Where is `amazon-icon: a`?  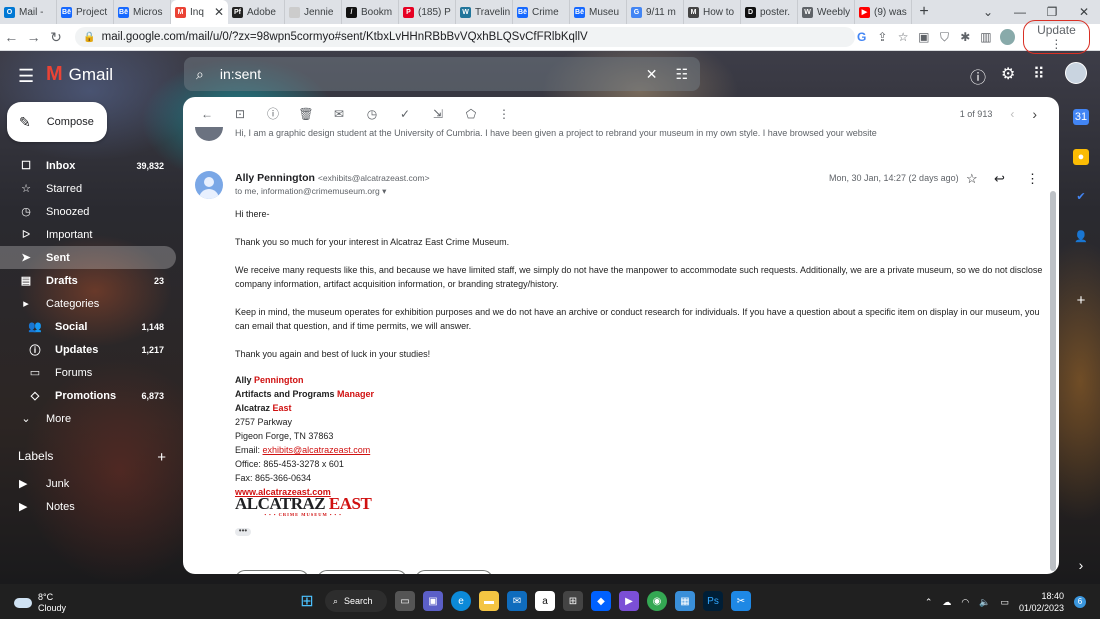
amazon-icon: a is located at coordinates (545, 601).